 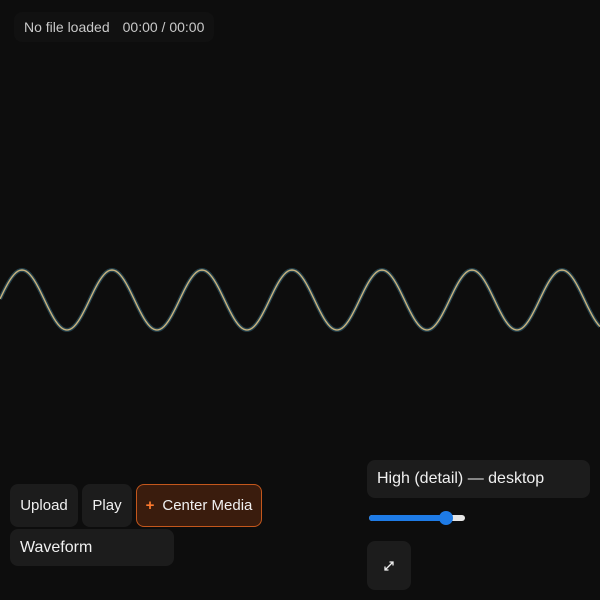 I want to click on quality-select: High (detail) — desktop, so click(x=478, y=479).